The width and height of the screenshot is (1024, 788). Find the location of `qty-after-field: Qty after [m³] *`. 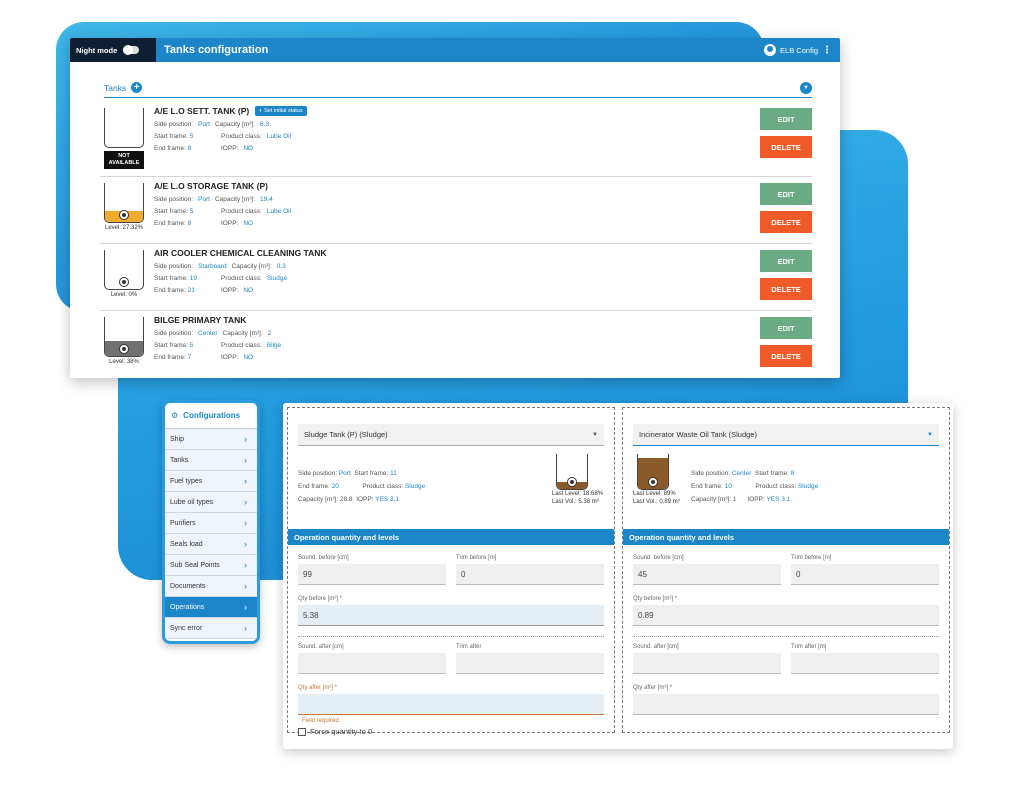

qty-after-field: Qty after [m³] * is located at coordinates (451, 700).